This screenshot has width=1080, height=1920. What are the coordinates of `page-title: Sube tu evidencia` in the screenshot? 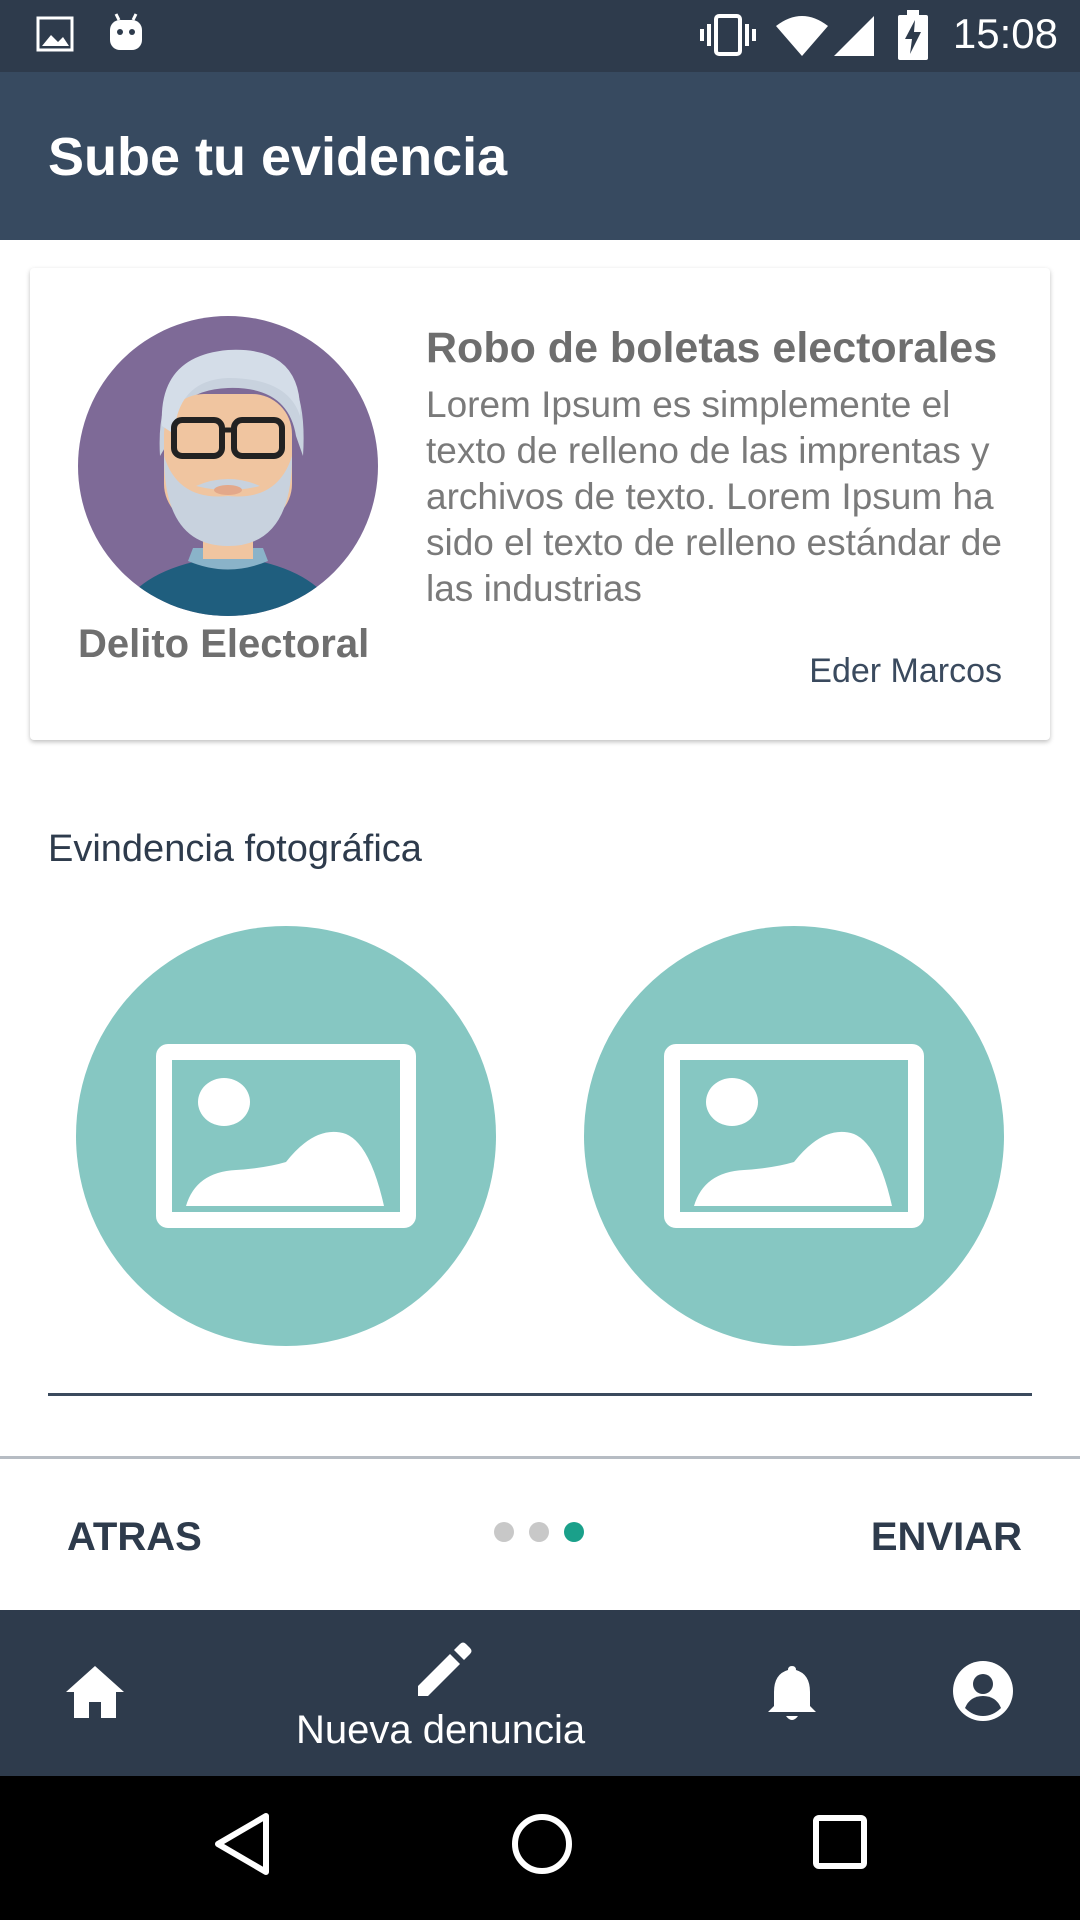 It's located at (278, 157).